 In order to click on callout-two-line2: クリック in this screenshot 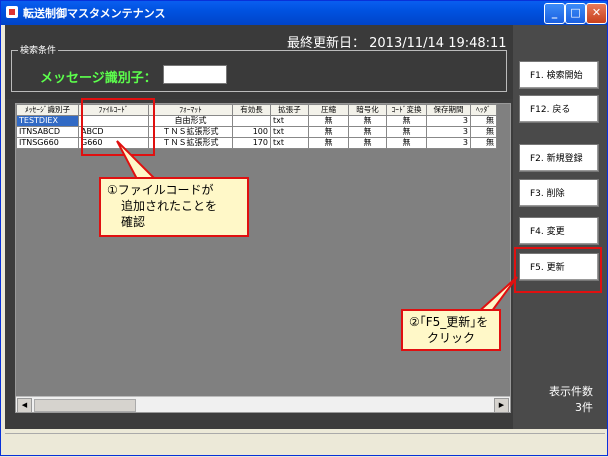, I will do `click(451, 338)`.